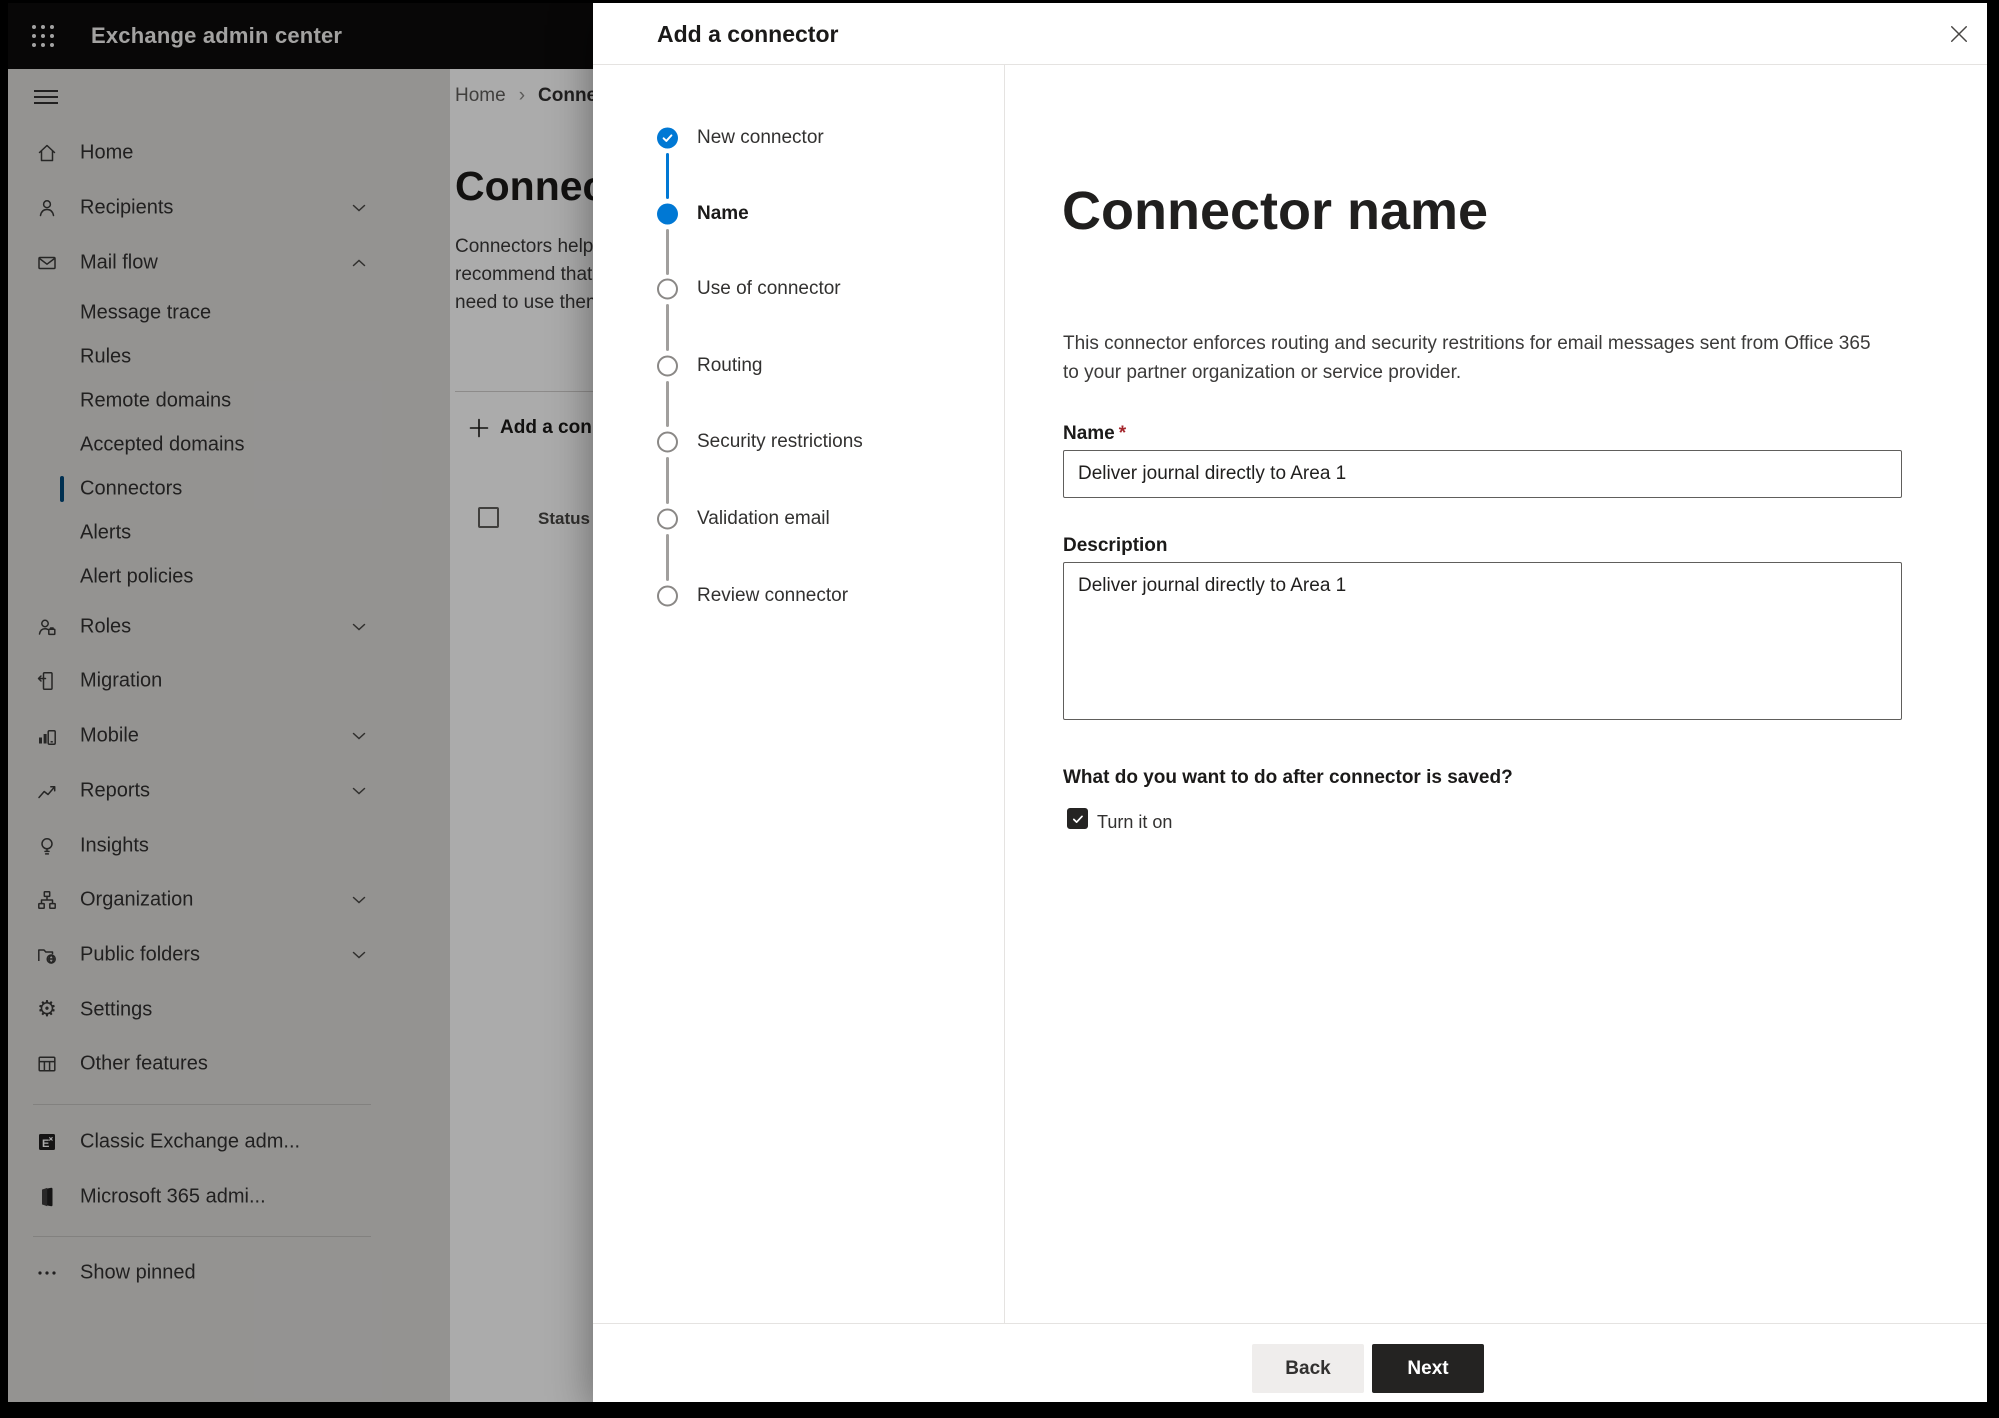 The height and width of the screenshot is (1418, 1999). I want to click on next-button: Next, so click(1428, 1368).